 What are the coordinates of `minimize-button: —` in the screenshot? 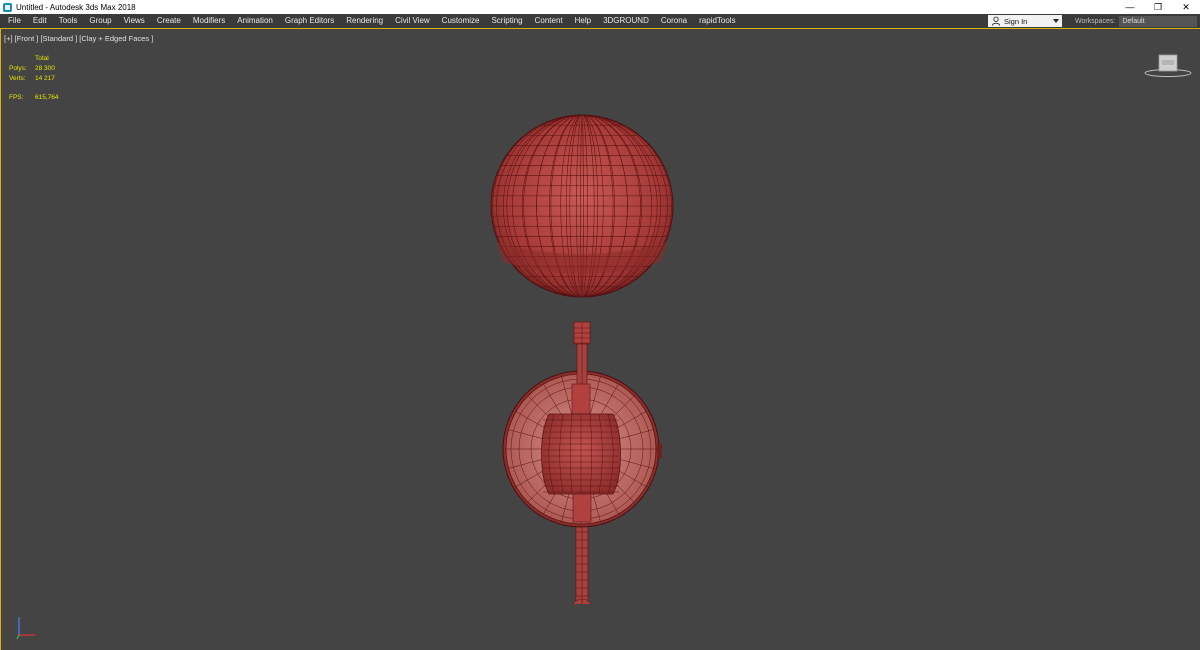 It's located at (1130, 7).